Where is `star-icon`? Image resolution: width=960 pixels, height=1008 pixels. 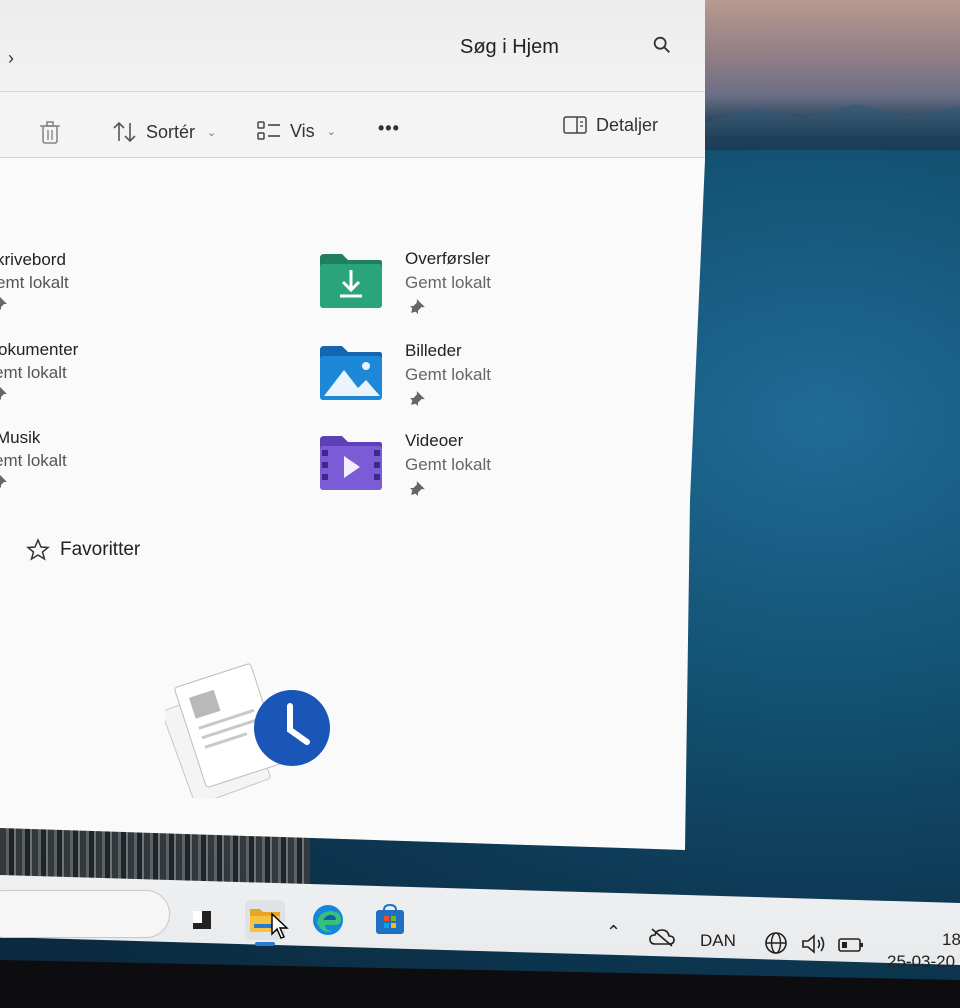
star-icon is located at coordinates (38, 549).